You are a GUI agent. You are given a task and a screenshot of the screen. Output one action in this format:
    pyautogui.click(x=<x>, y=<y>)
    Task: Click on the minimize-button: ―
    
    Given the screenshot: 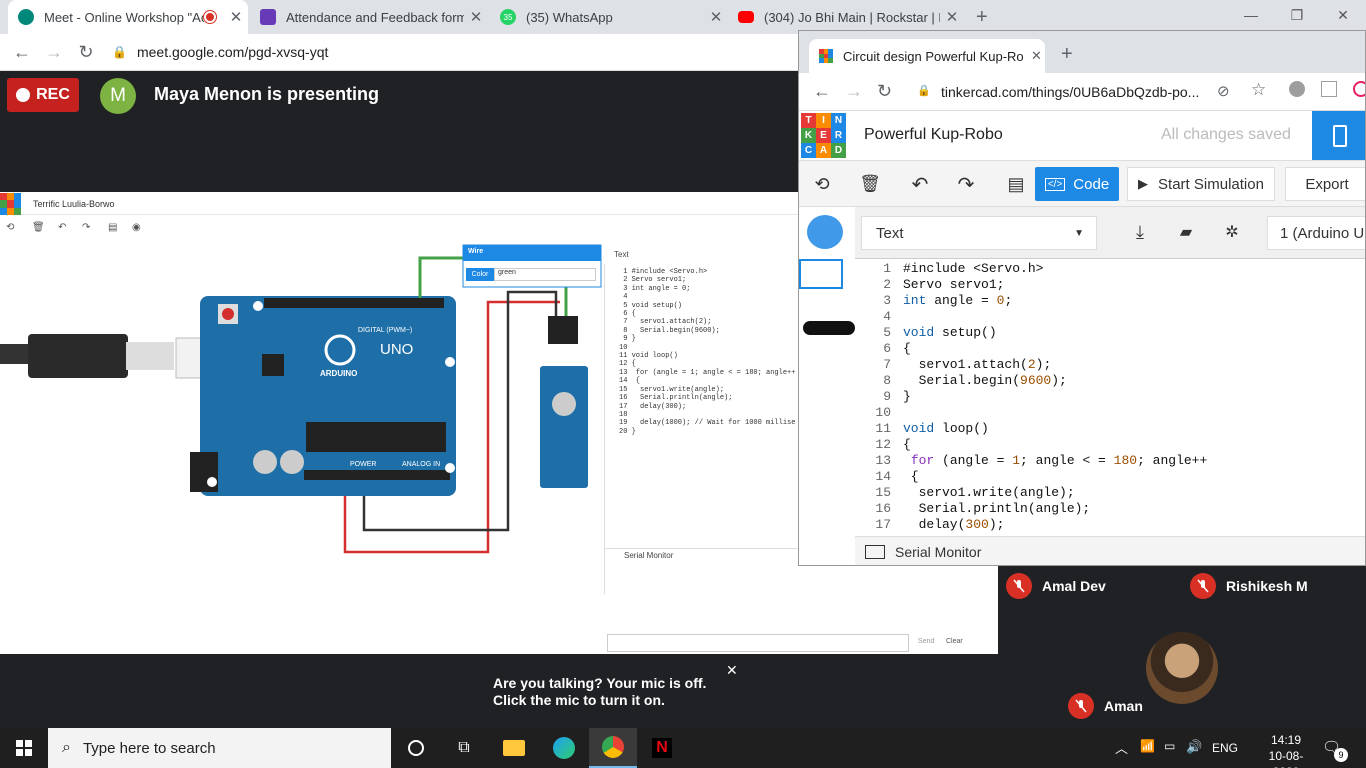 What is the action you would take?
    pyautogui.click(x=1251, y=15)
    